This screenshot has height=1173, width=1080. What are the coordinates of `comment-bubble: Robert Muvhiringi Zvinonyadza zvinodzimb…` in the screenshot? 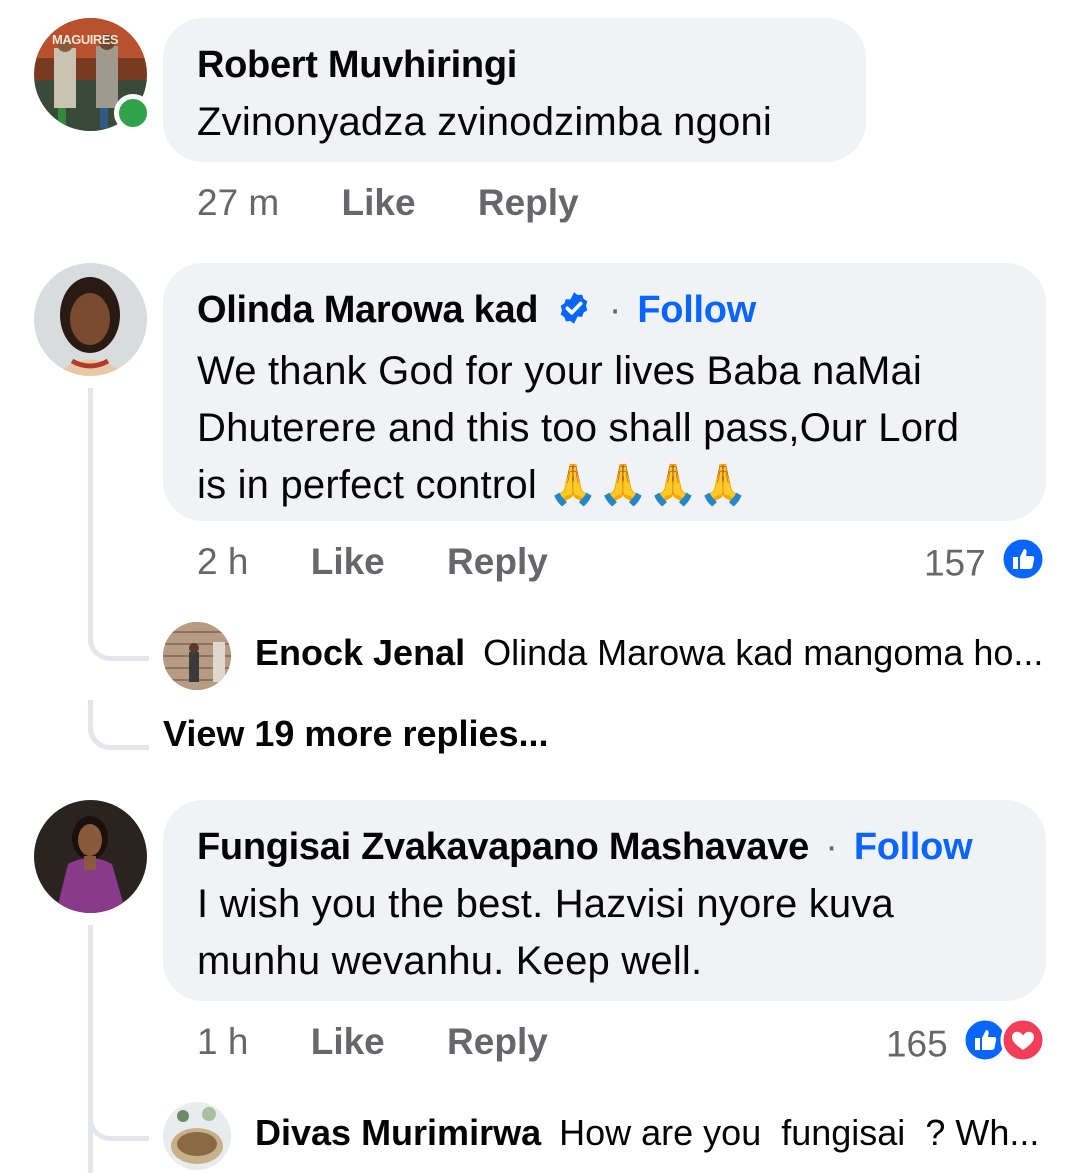 It's located at (514, 90).